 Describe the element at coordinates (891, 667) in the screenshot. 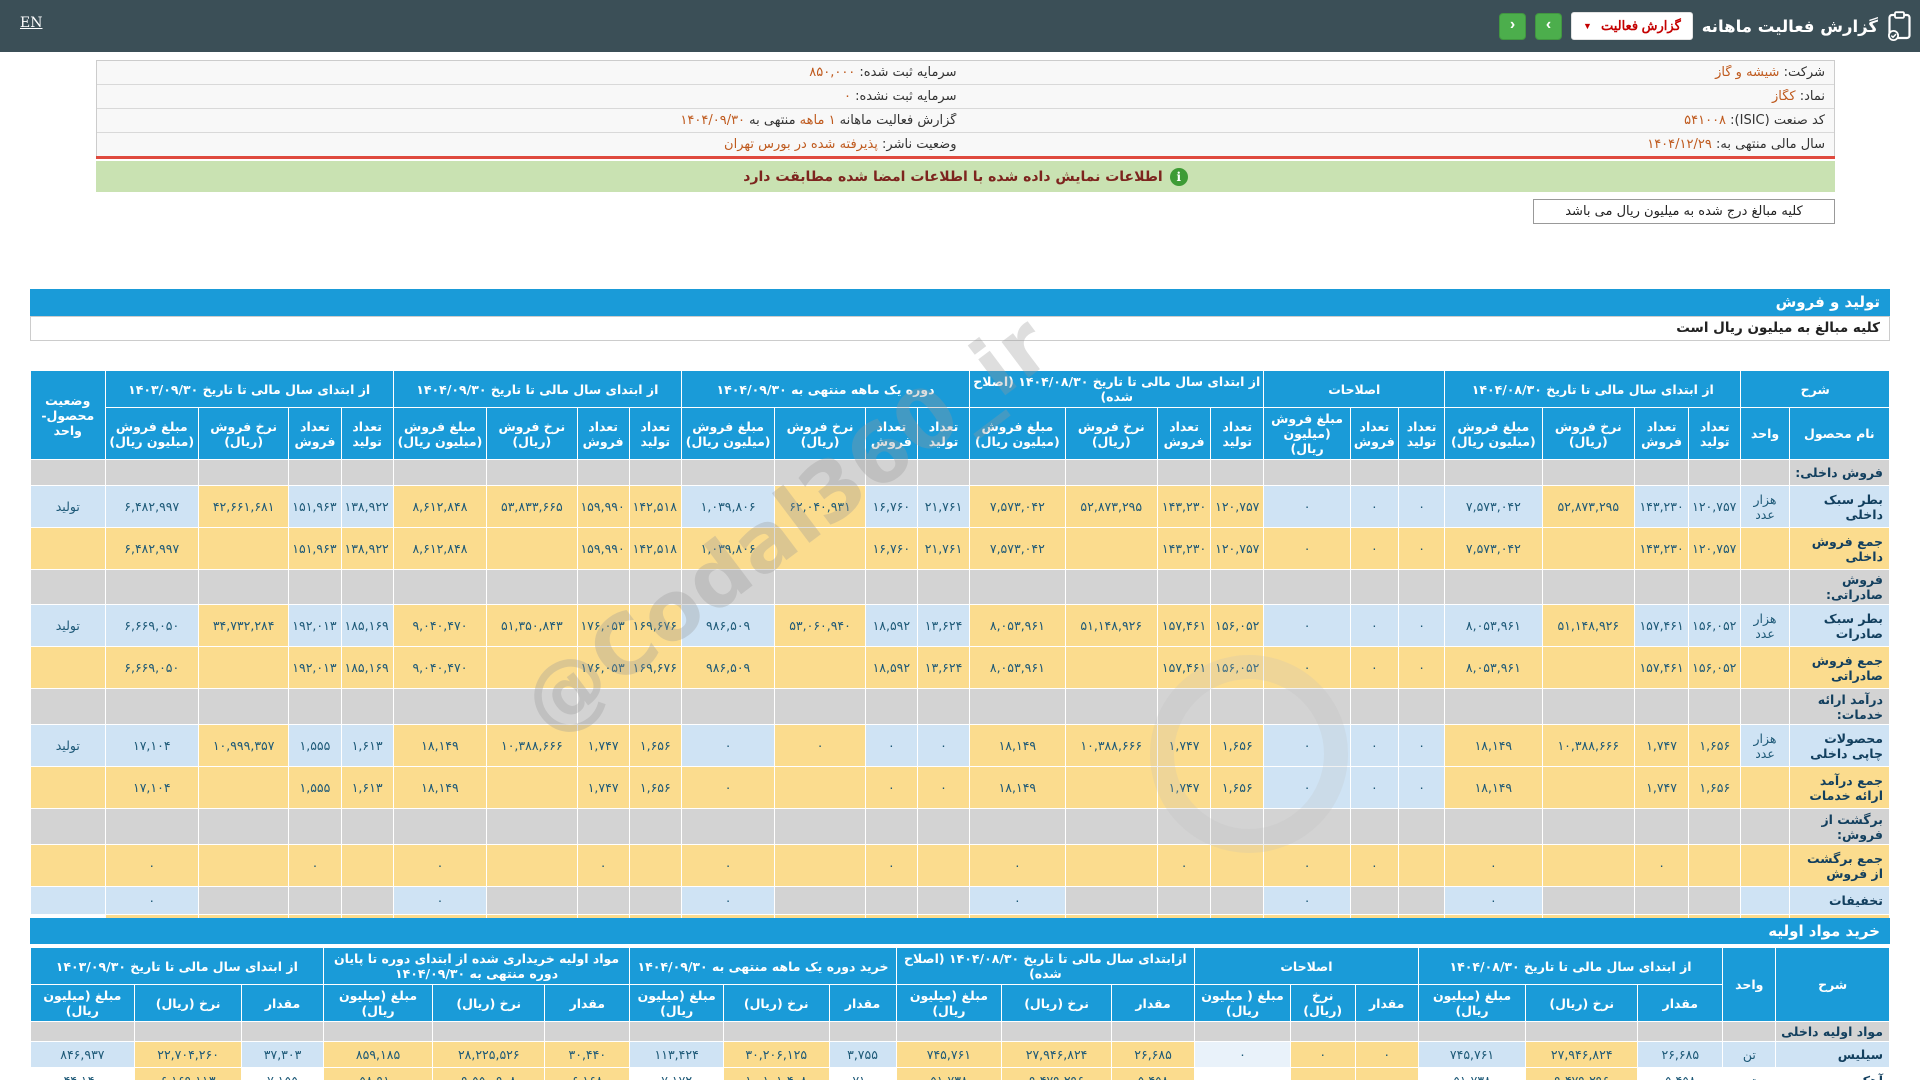

I see `data-cell: ۱۸,۵۹۲` at that location.